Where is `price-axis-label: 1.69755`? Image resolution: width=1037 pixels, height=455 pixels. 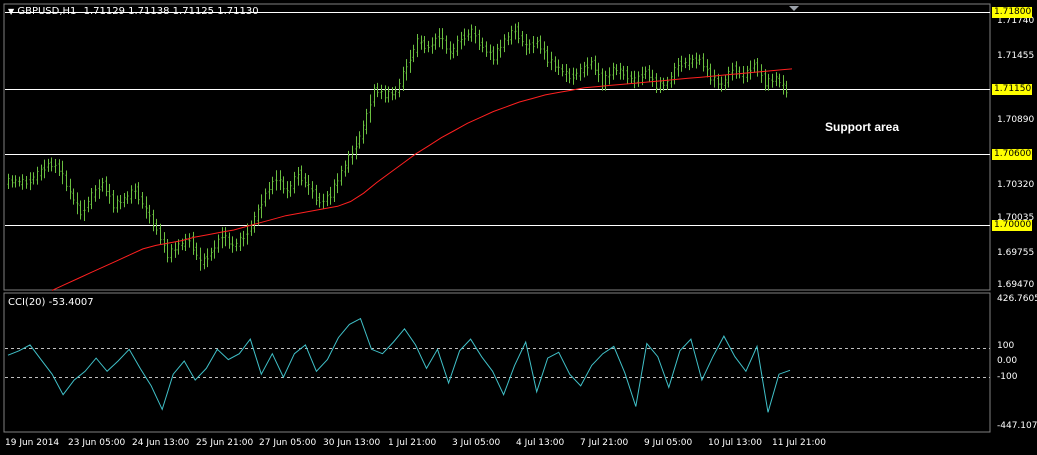 price-axis-label: 1.69755 is located at coordinates (1016, 253).